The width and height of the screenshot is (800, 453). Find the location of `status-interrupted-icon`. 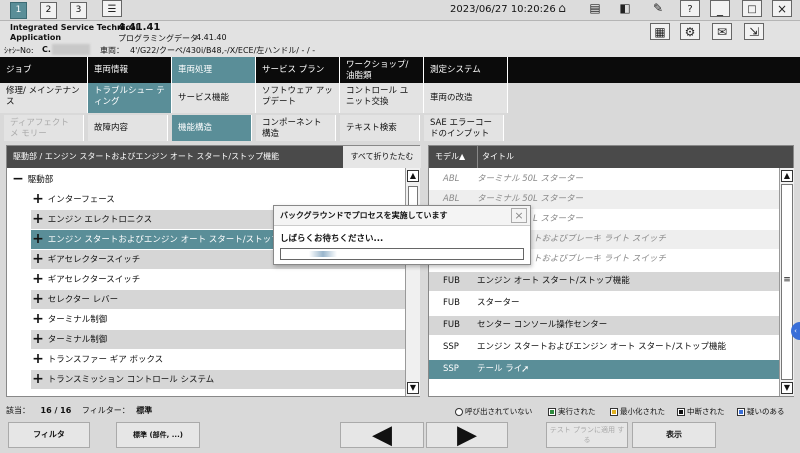

status-interrupted-icon is located at coordinates (681, 412).